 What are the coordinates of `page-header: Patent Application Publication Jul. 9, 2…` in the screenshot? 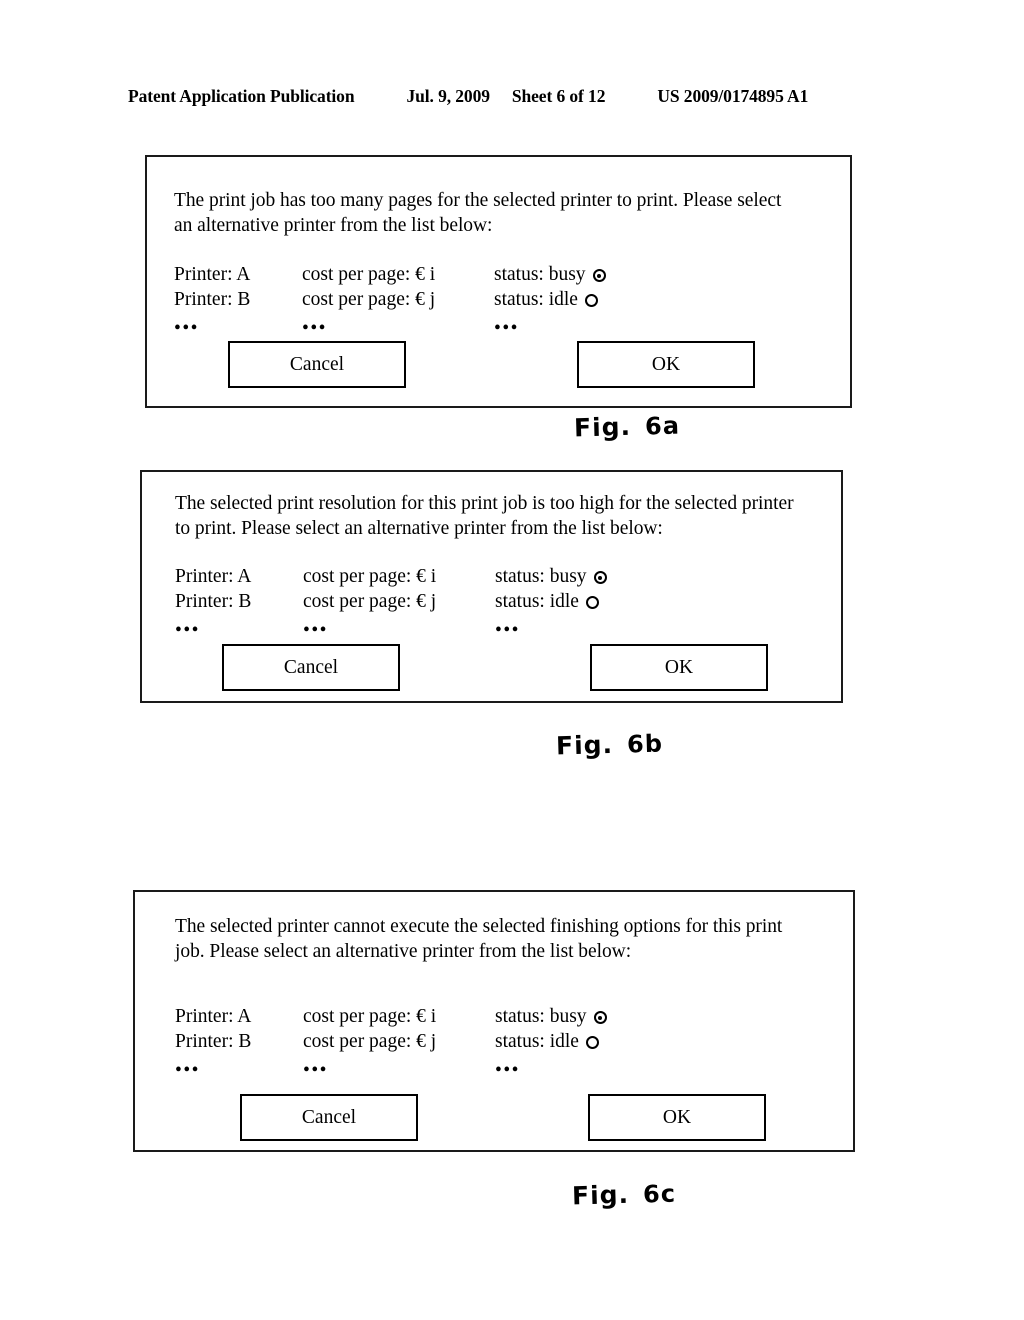 It's located at (509, 99).